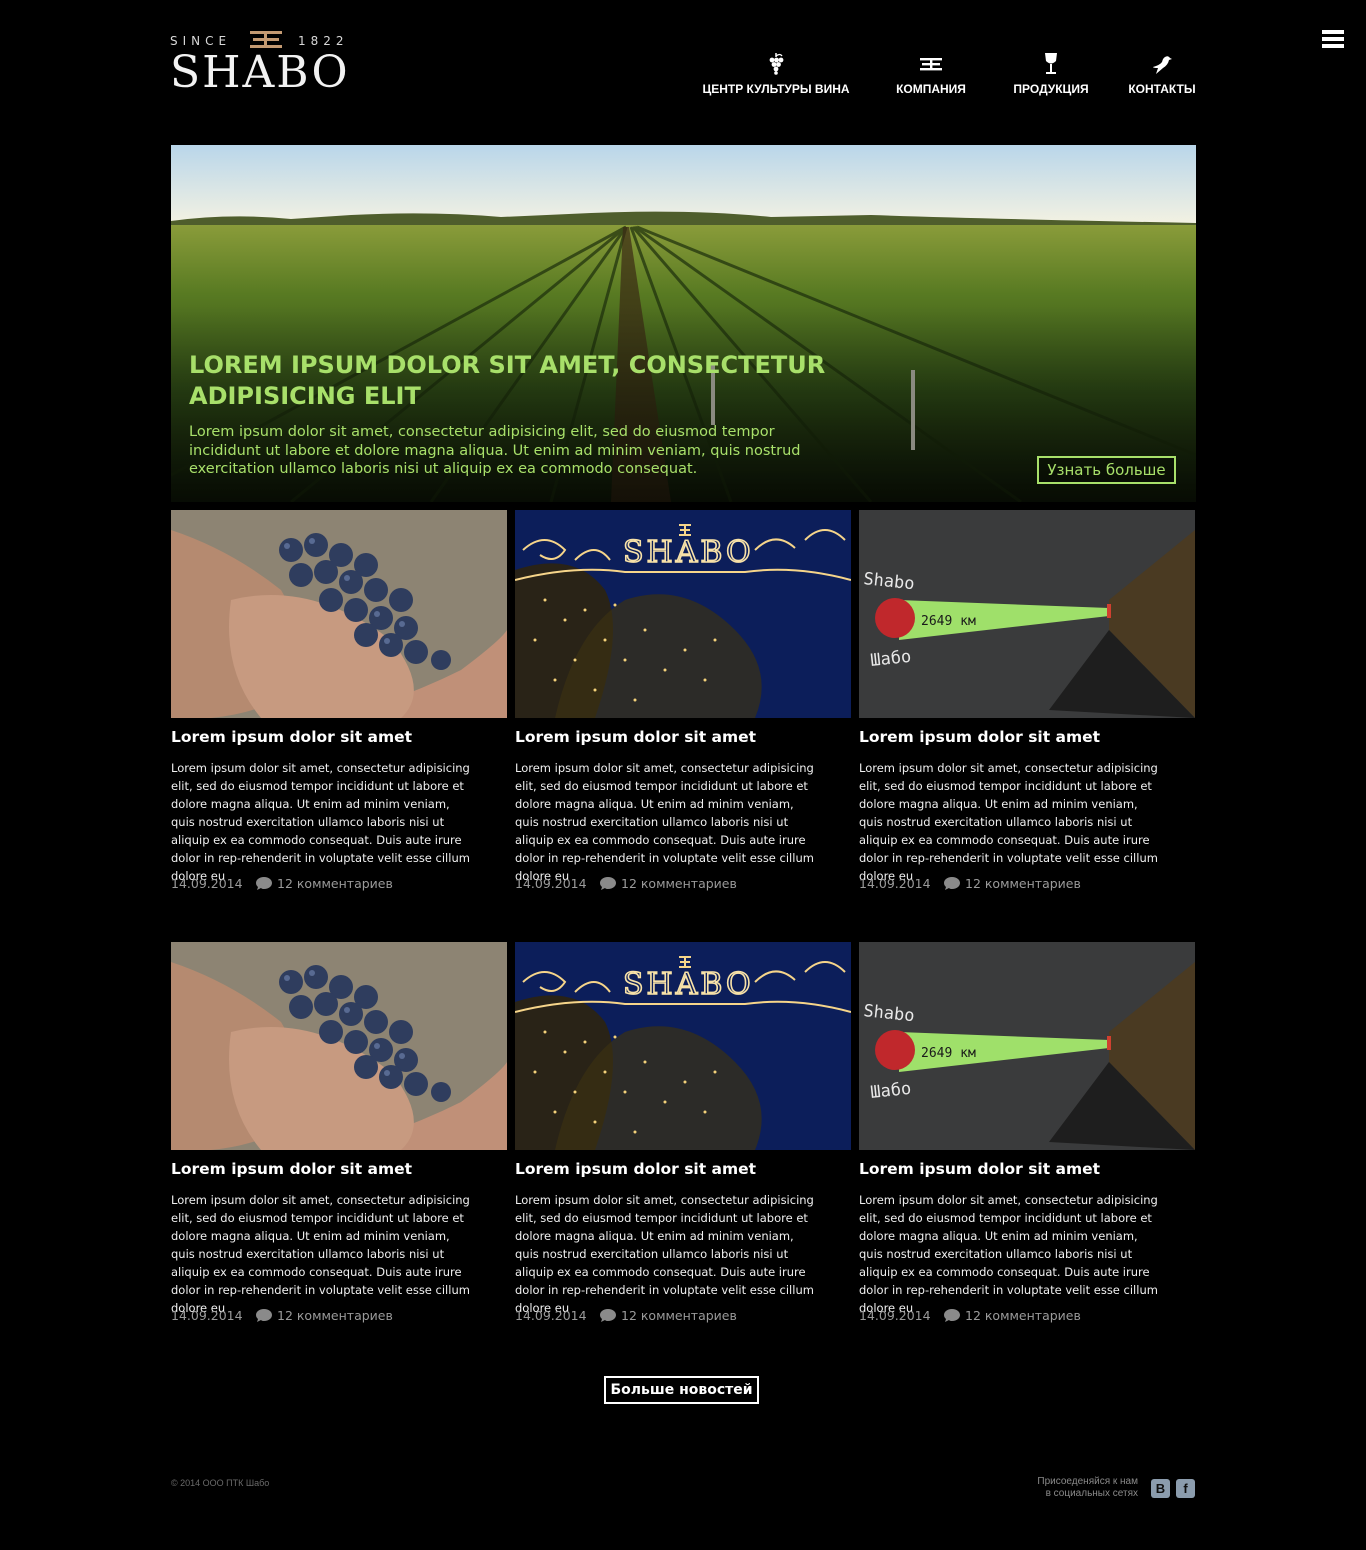  I want to click on nav-label-wine-culture: ЦЕНТР КУЛЬТУРЫ ВИНА, so click(776, 89).